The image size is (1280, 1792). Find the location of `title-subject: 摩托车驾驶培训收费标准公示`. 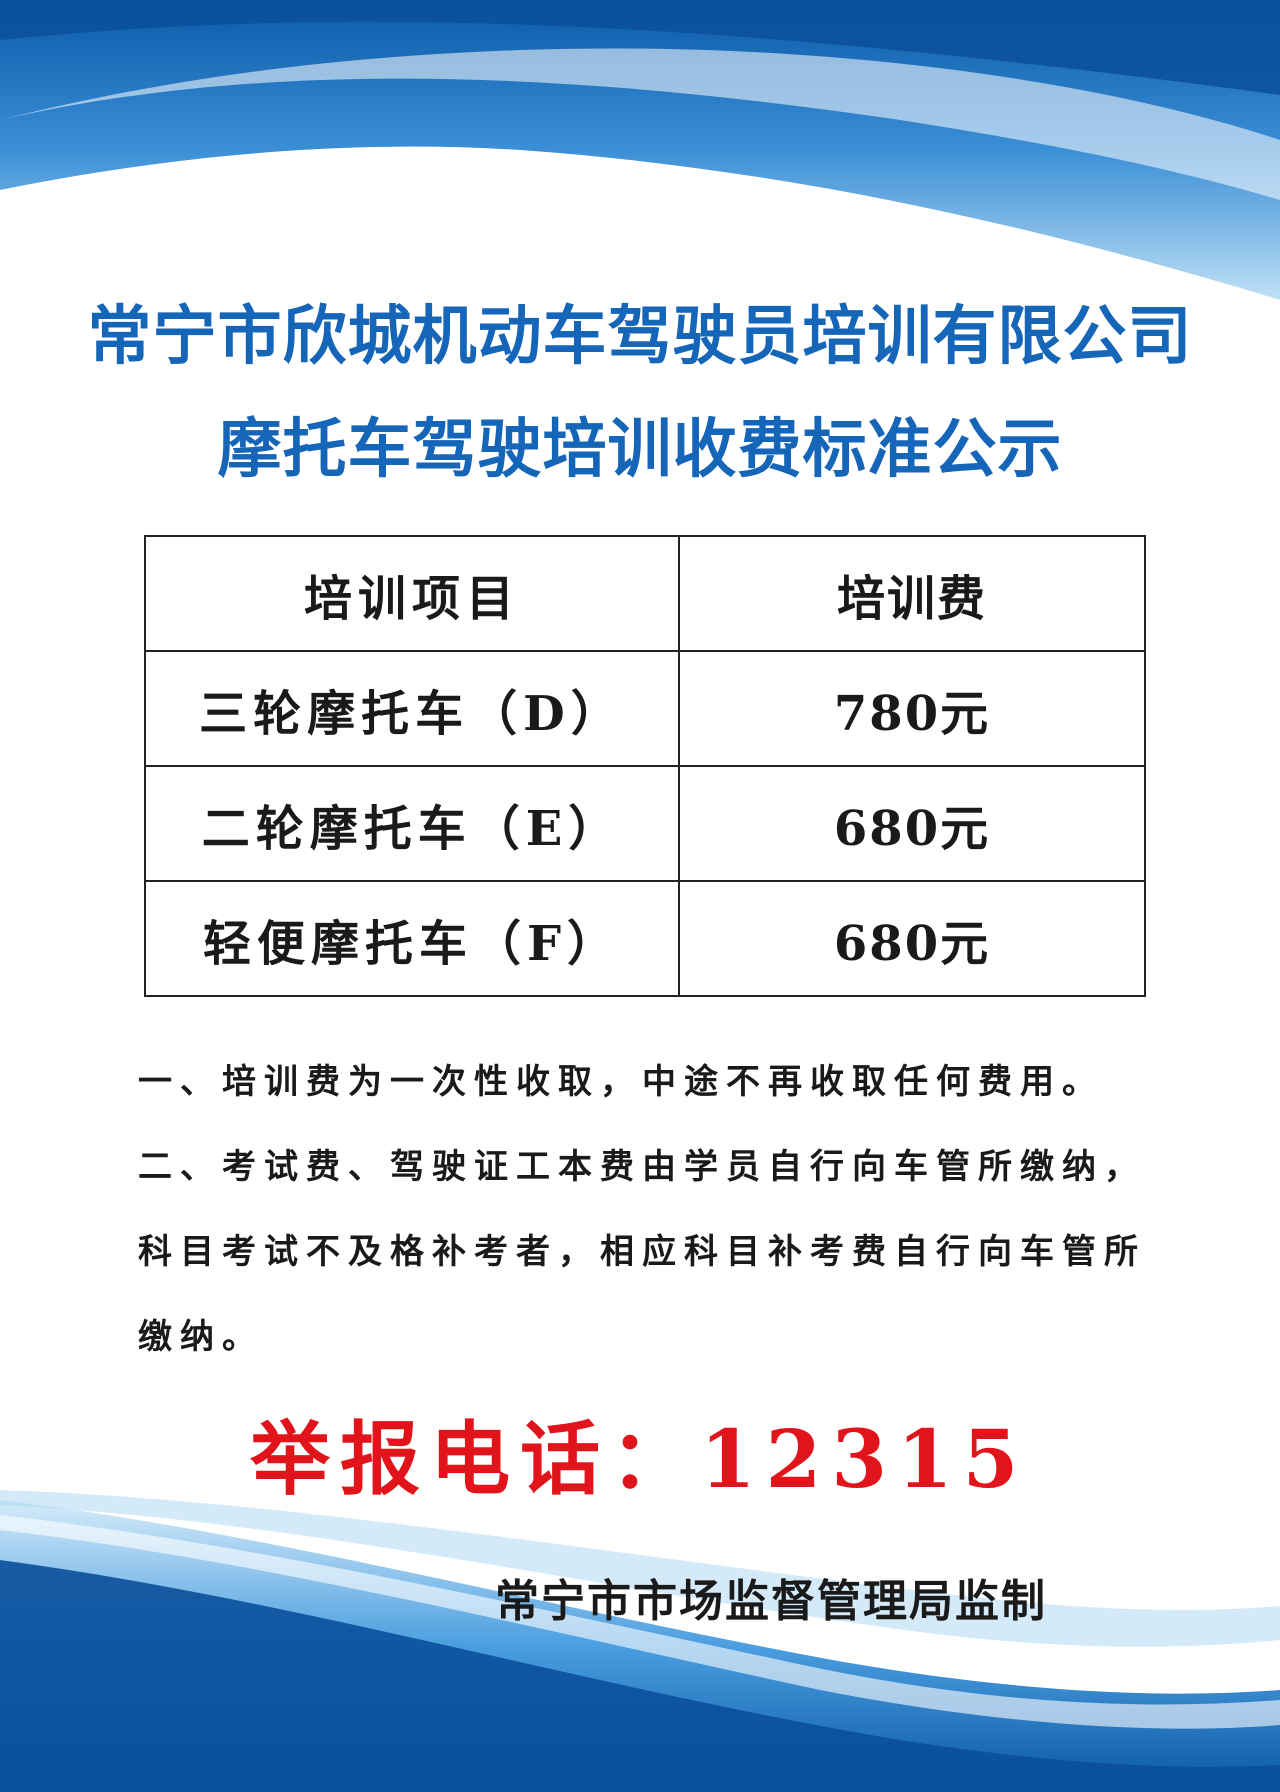

title-subject: 摩托车驾驶培训收费标准公示 is located at coordinates (640, 450).